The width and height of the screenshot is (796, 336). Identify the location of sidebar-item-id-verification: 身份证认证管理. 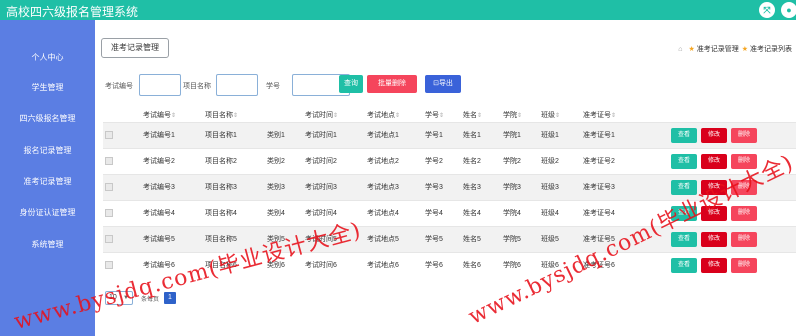
(47, 212).